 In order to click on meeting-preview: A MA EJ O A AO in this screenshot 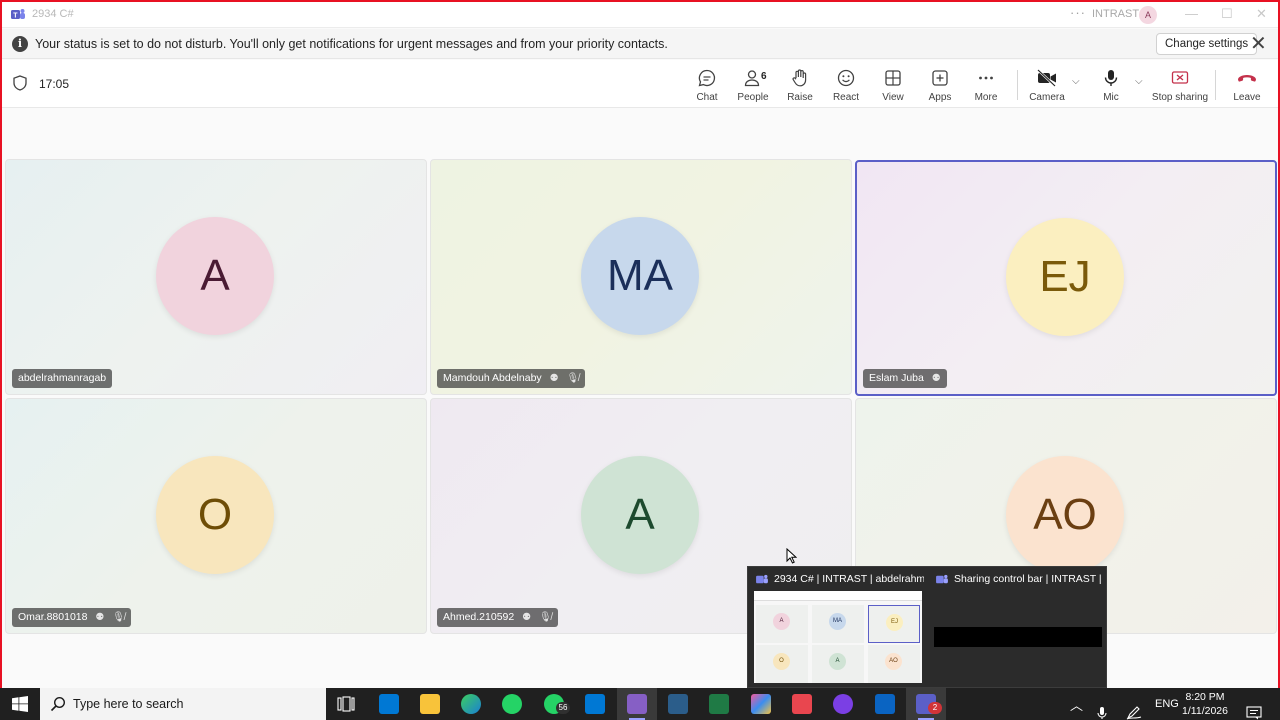, I will do `click(838, 637)`.